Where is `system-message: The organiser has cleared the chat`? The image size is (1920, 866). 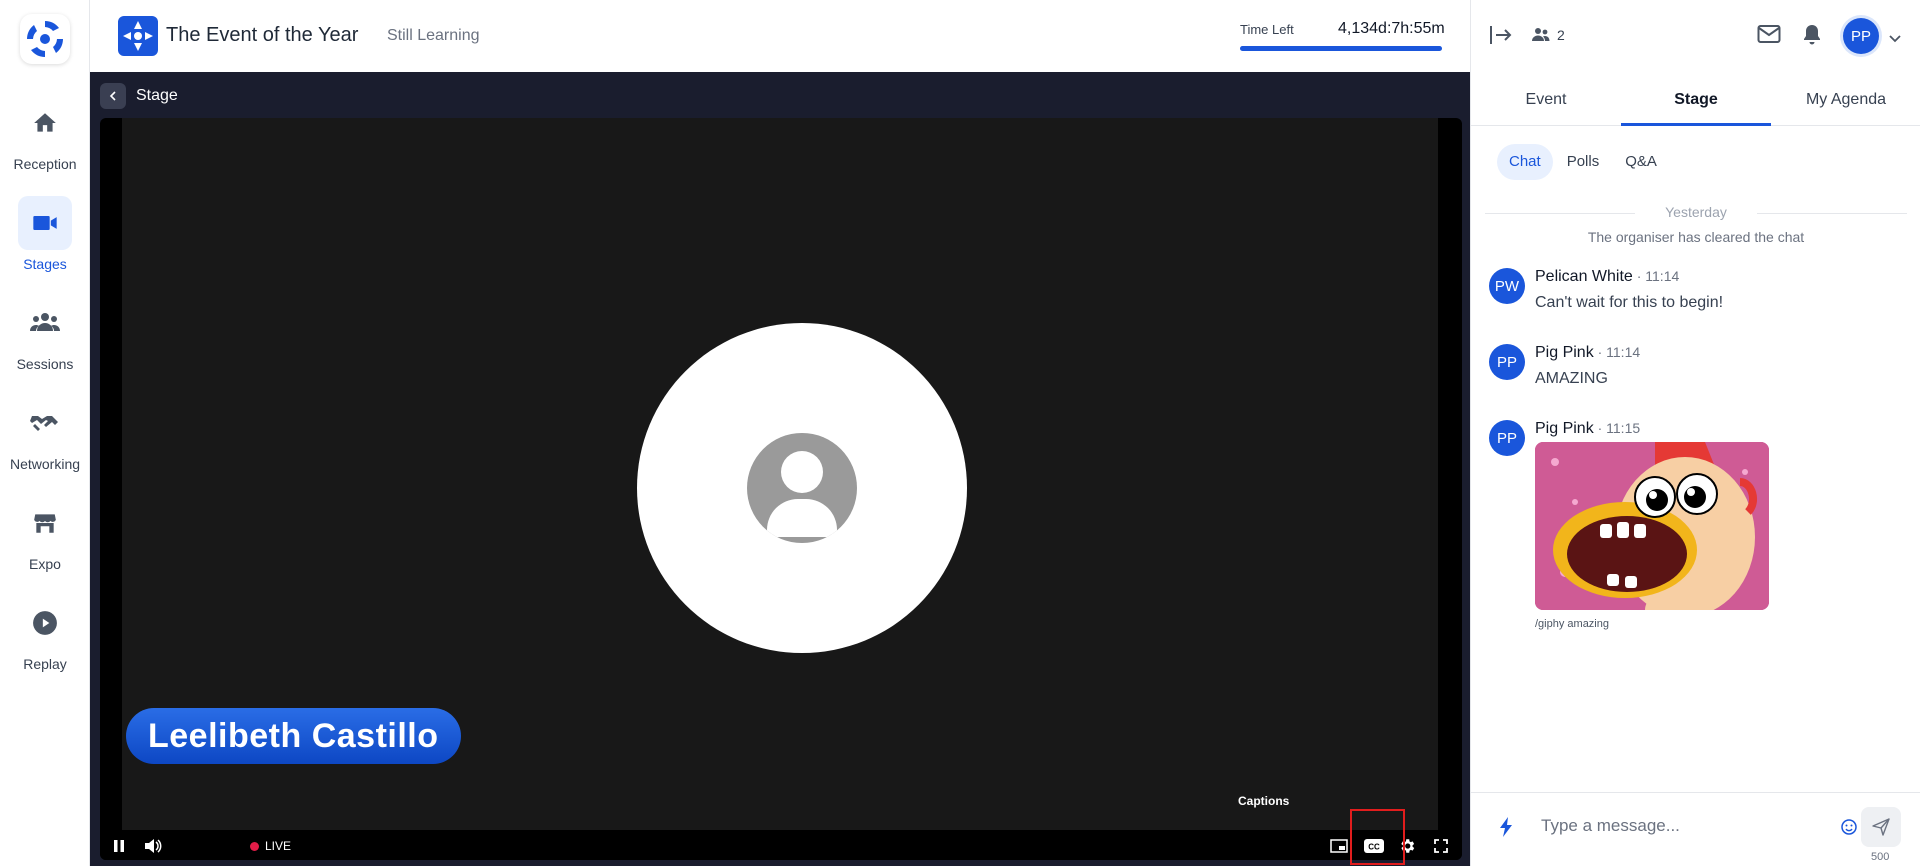
system-message: The organiser has cleared the chat is located at coordinates (1696, 237).